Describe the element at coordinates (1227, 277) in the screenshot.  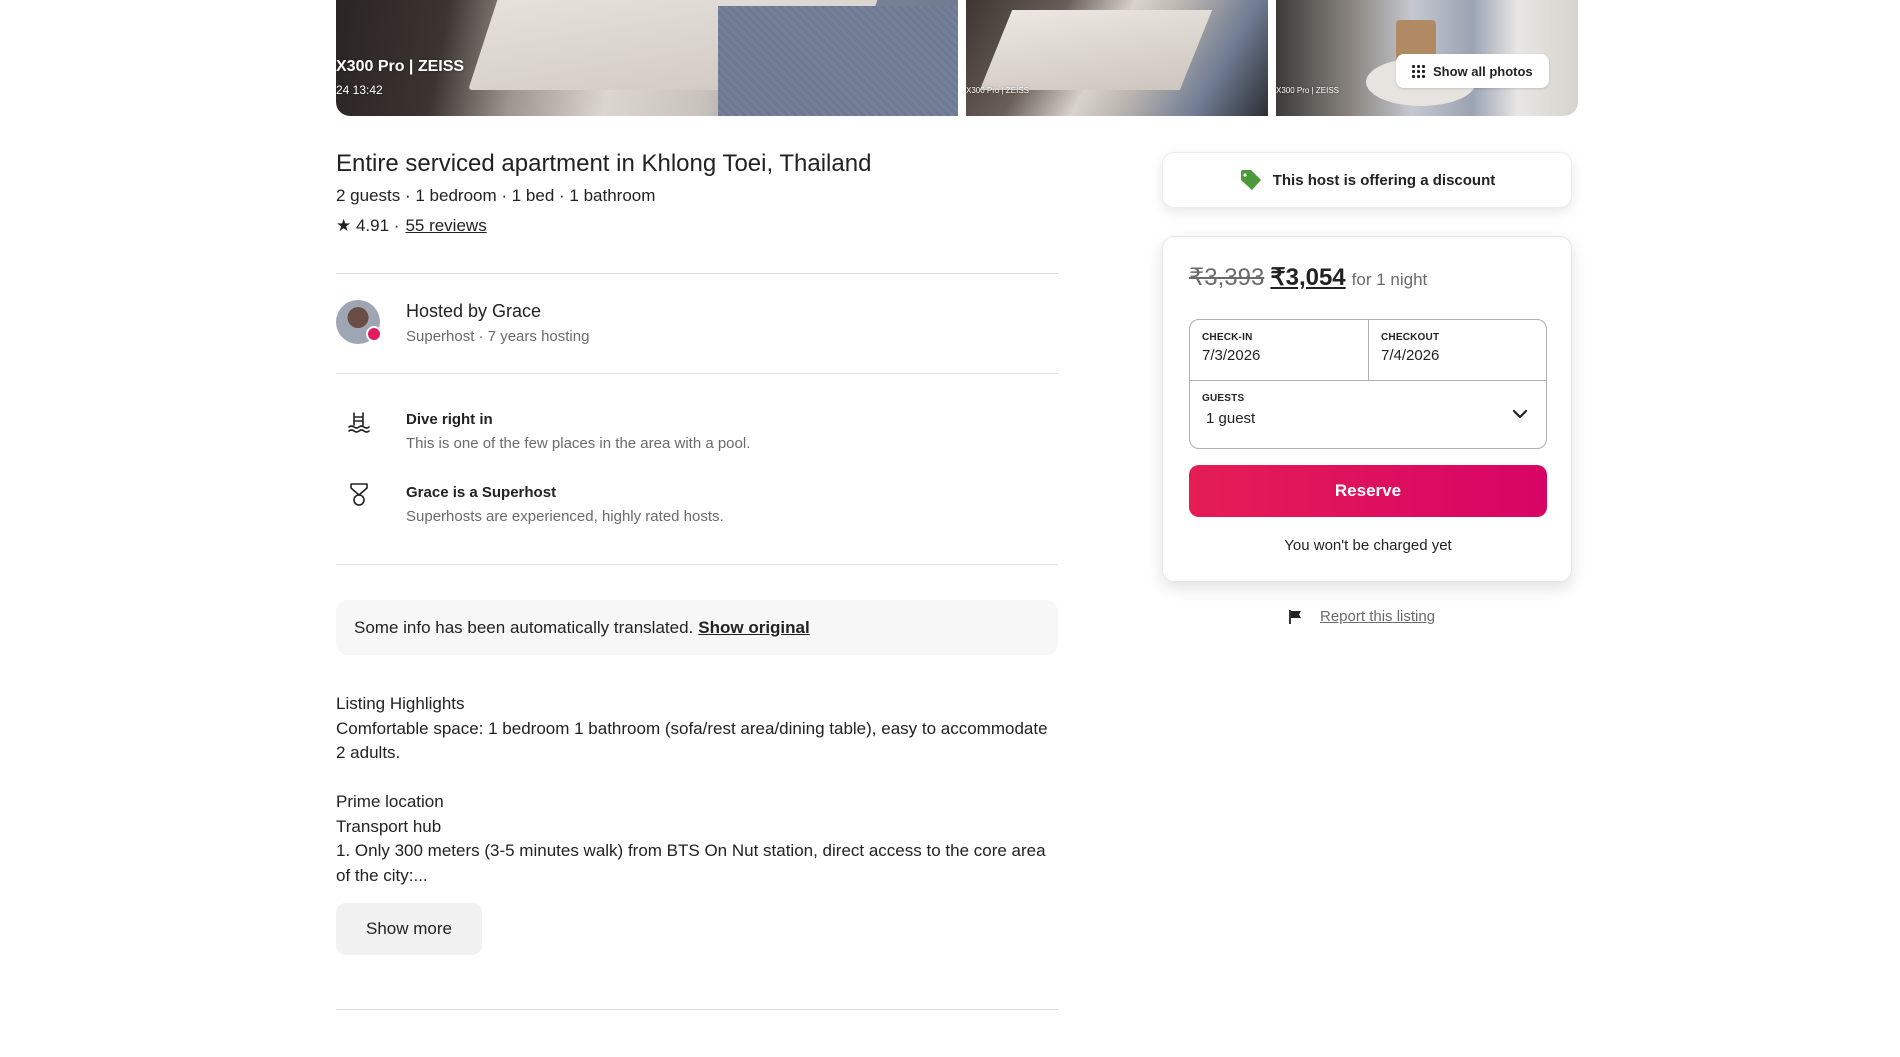
I see `original-price: ₹3,393` at that location.